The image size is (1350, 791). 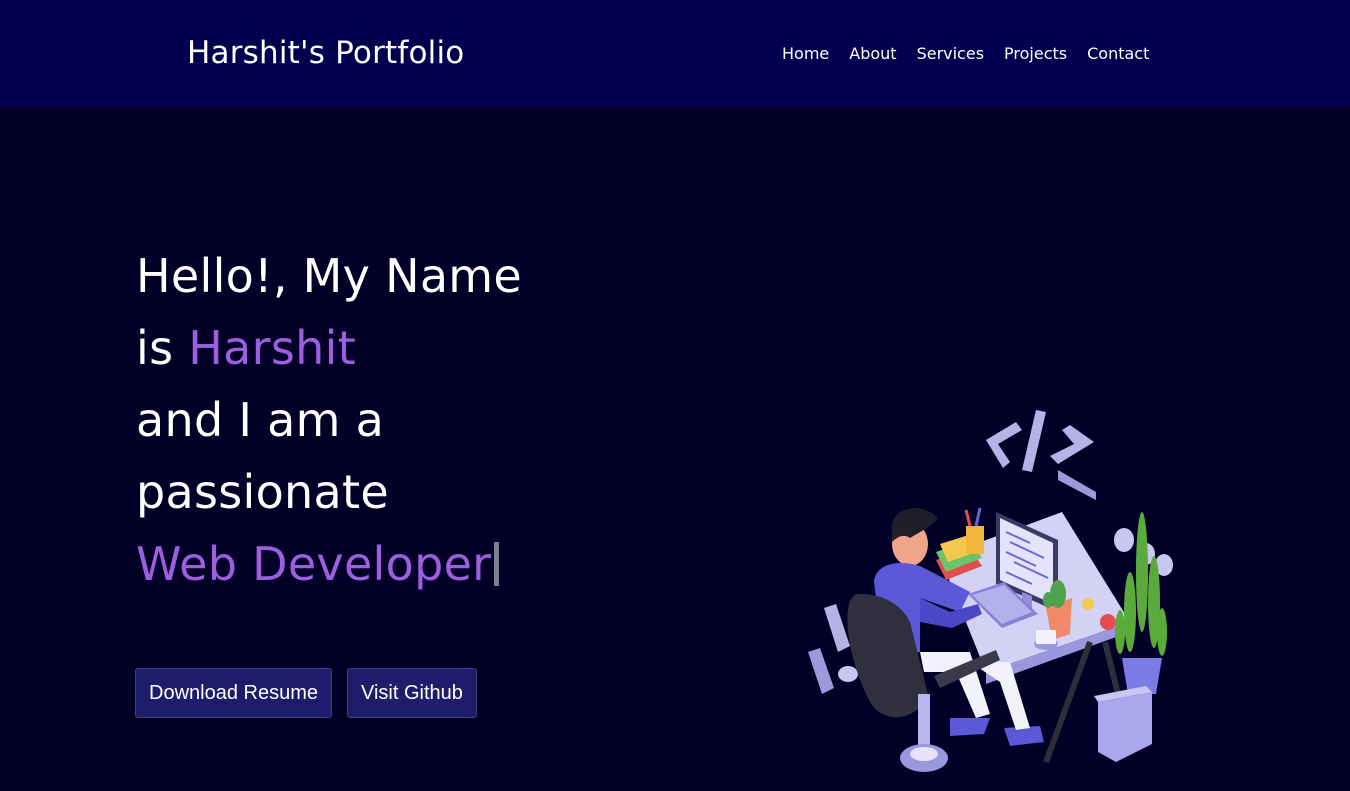 I want to click on nav-link-home: Home, so click(x=805, y=53).